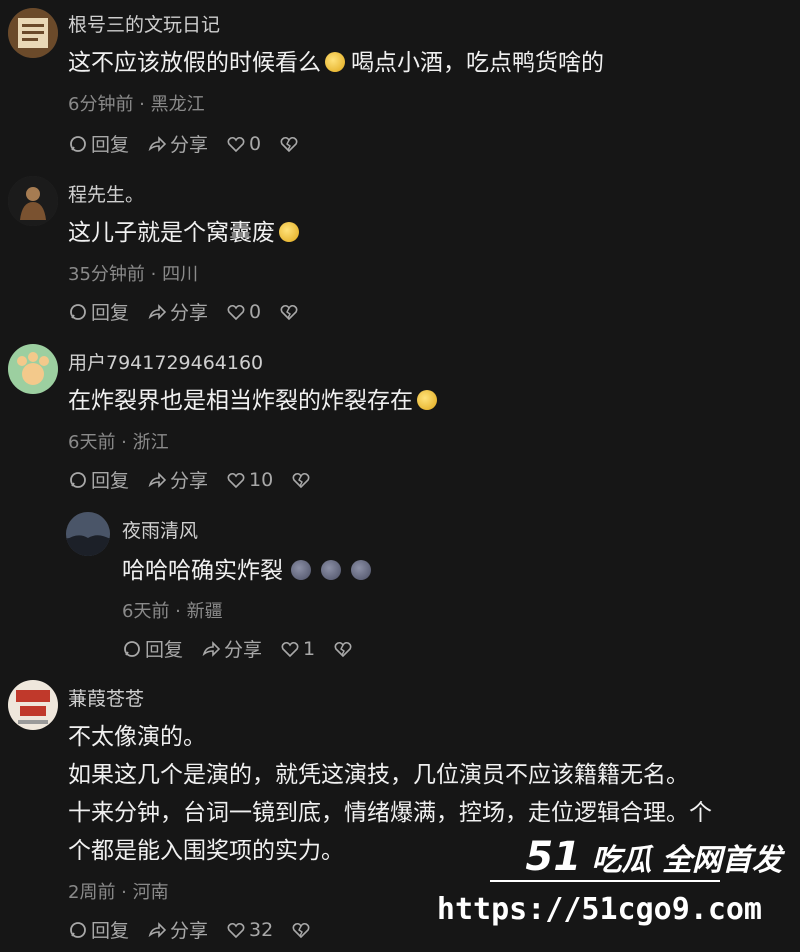  Describe the element at coordinates (171, 233) in the screenshot. I see `comment-text-part: 这儿子就是个窝囊废` at that location.